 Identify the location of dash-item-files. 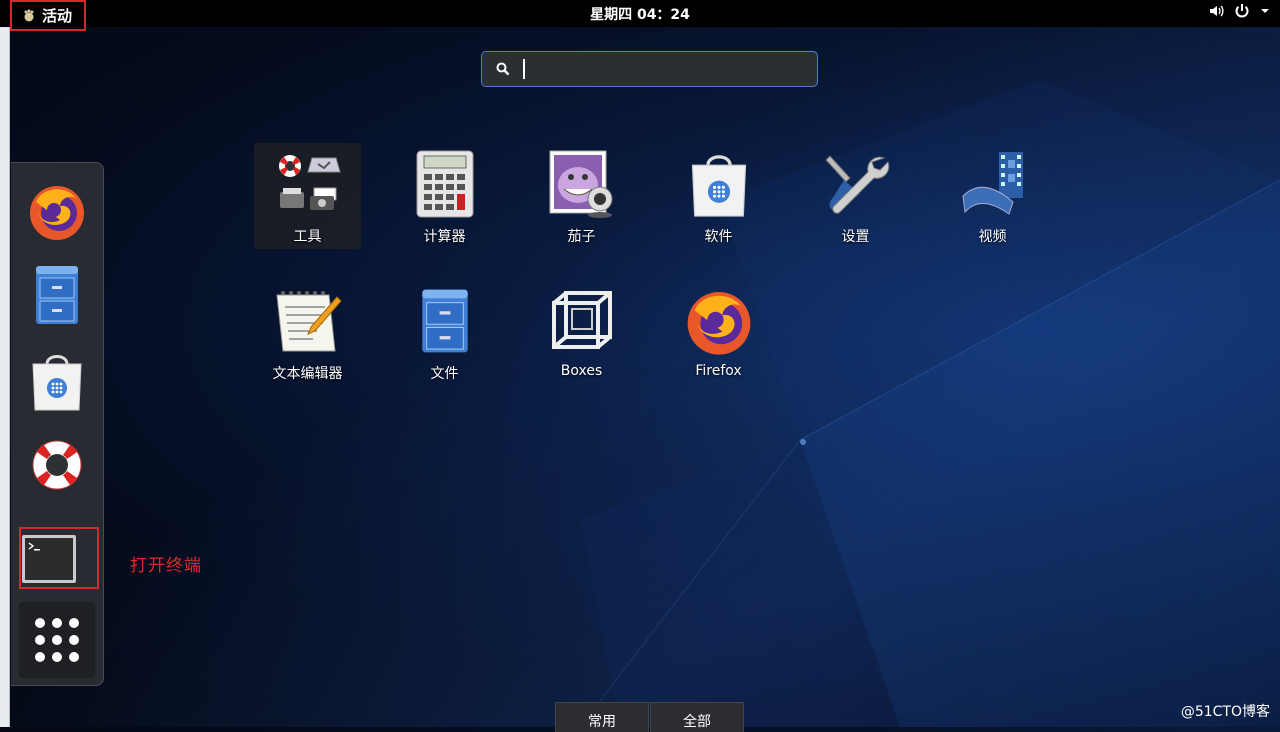
(57, 295).